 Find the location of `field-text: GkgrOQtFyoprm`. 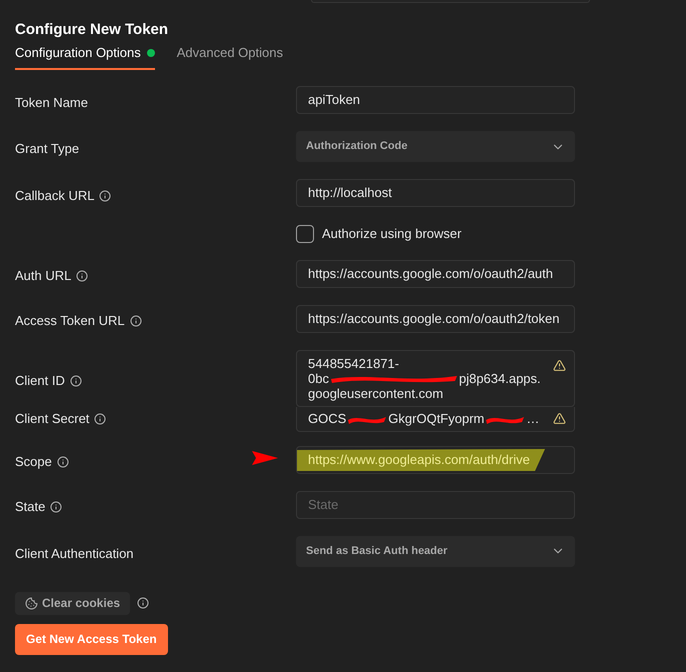

field-text: GkgrOQtFyoprm is located at coordinates (436, 418).